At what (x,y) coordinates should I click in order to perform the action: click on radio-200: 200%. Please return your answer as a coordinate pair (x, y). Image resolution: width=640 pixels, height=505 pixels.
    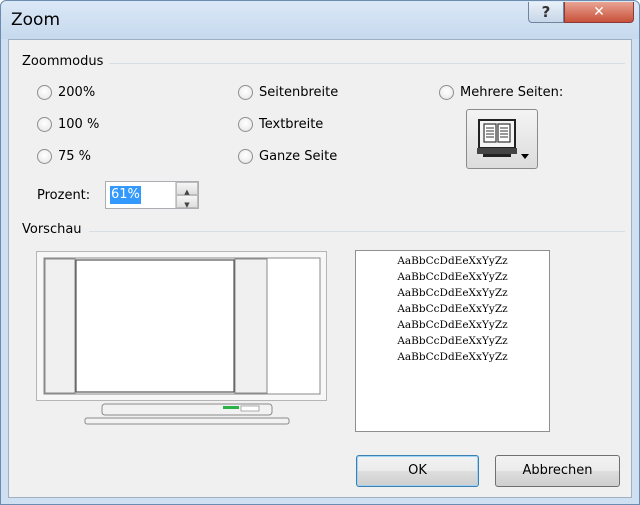
    Looking at the image, I should click on (66, 92).